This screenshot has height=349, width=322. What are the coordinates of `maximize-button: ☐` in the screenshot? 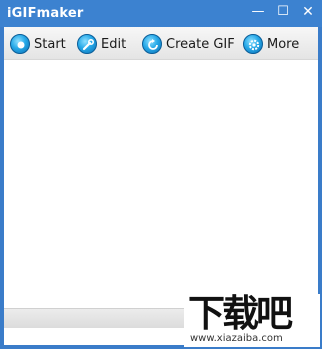 It's located at (283, 12).